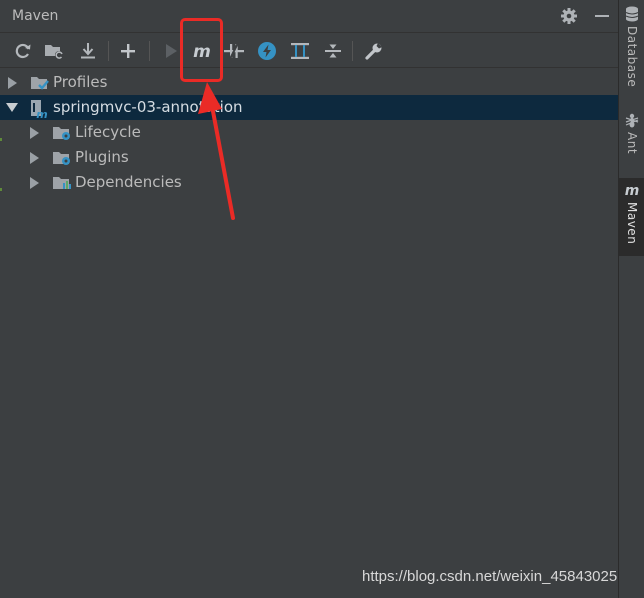 The width and height of the screenshot is (644, 598). I want to click on profiles-folder-icon, so click(39, 83).